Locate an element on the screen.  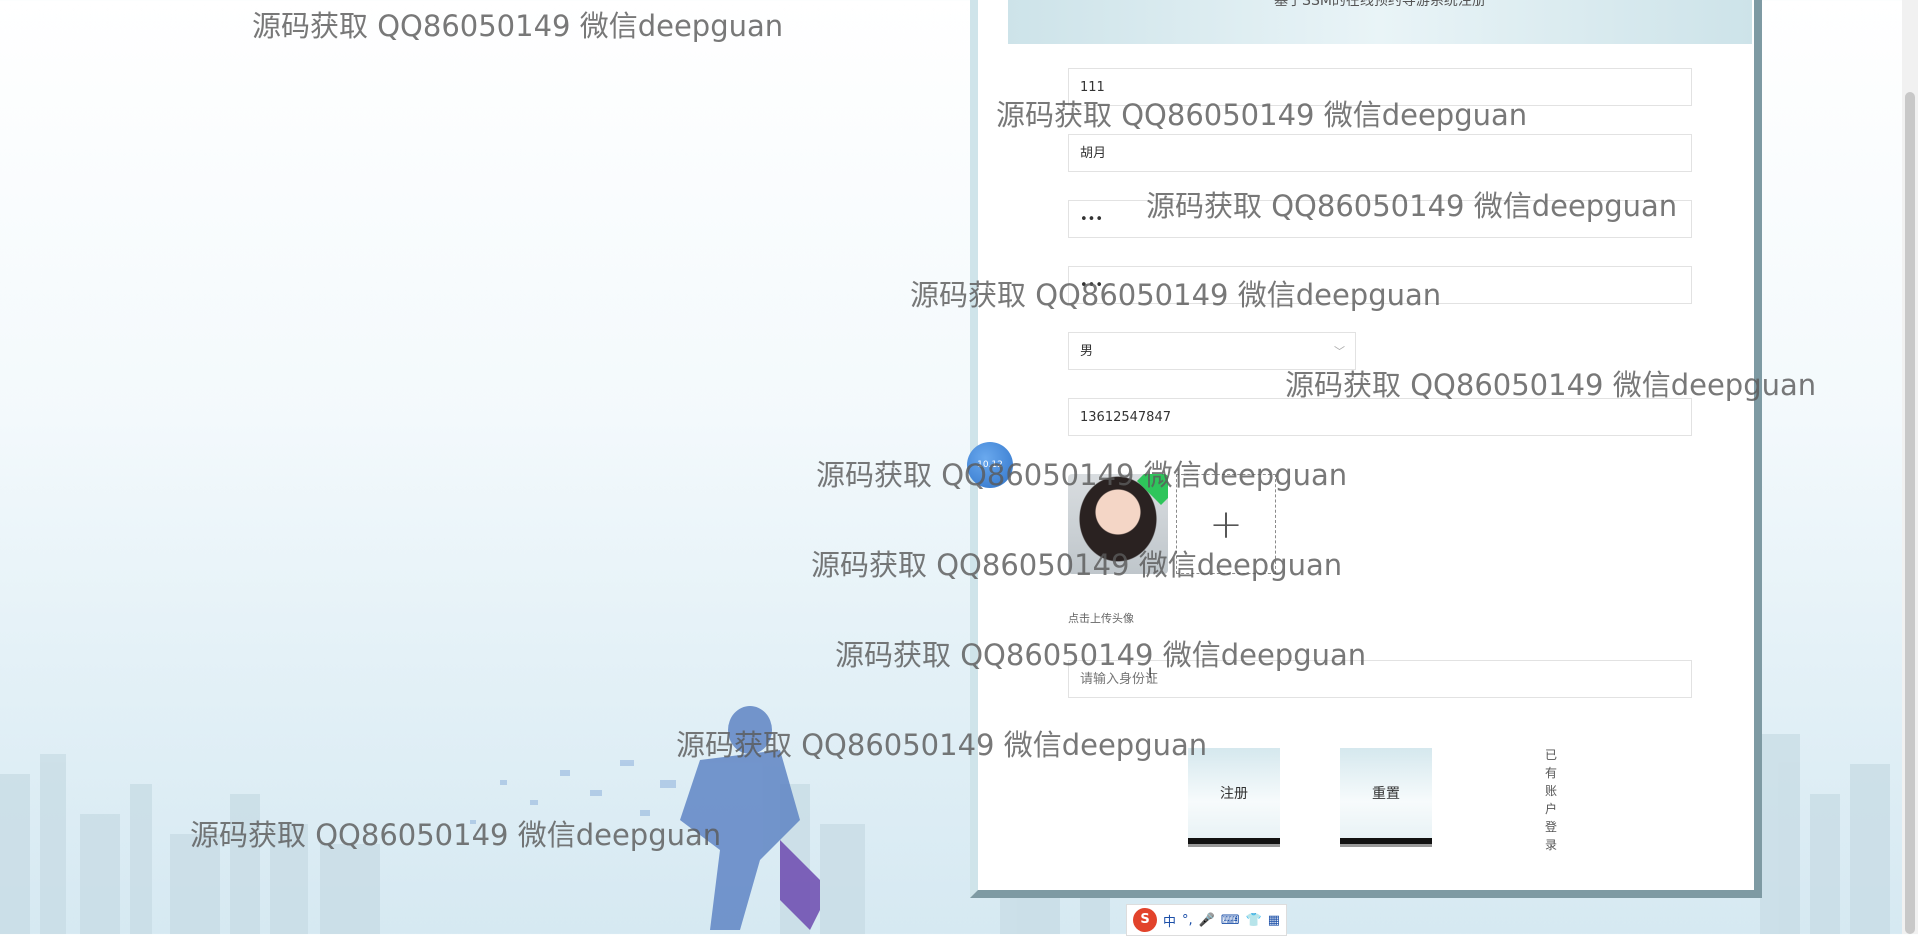
toolbox-icon: ▦ is located at coordinates (1274, 920).